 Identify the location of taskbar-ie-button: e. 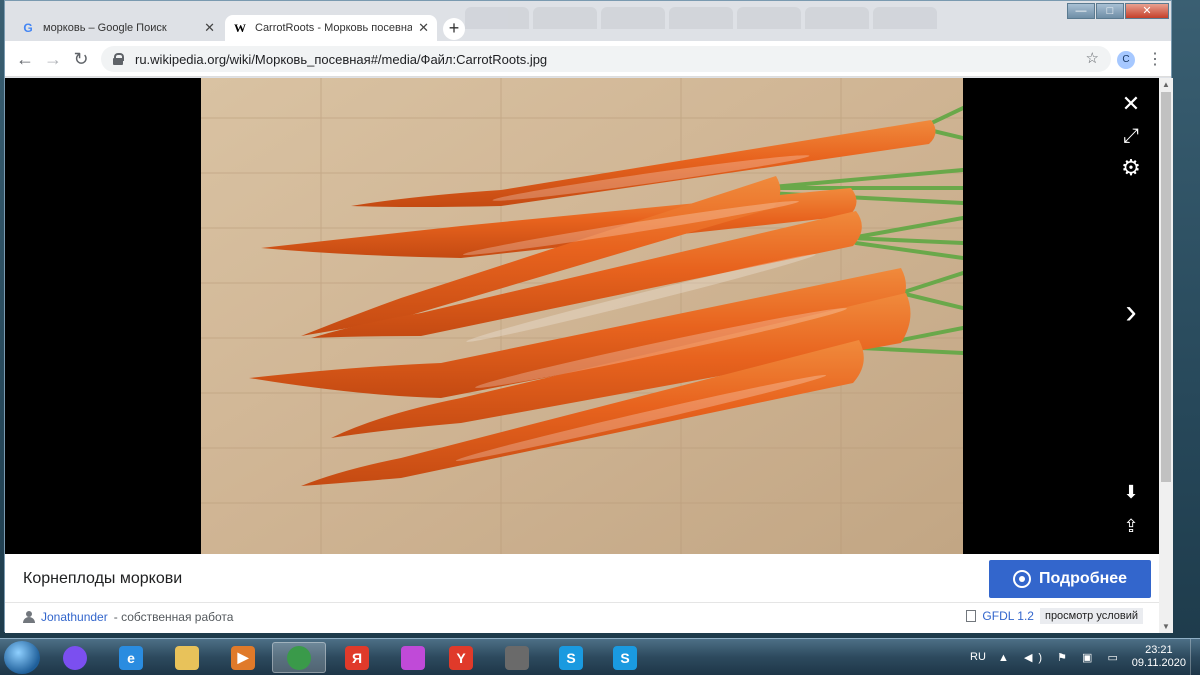
(131, 657).